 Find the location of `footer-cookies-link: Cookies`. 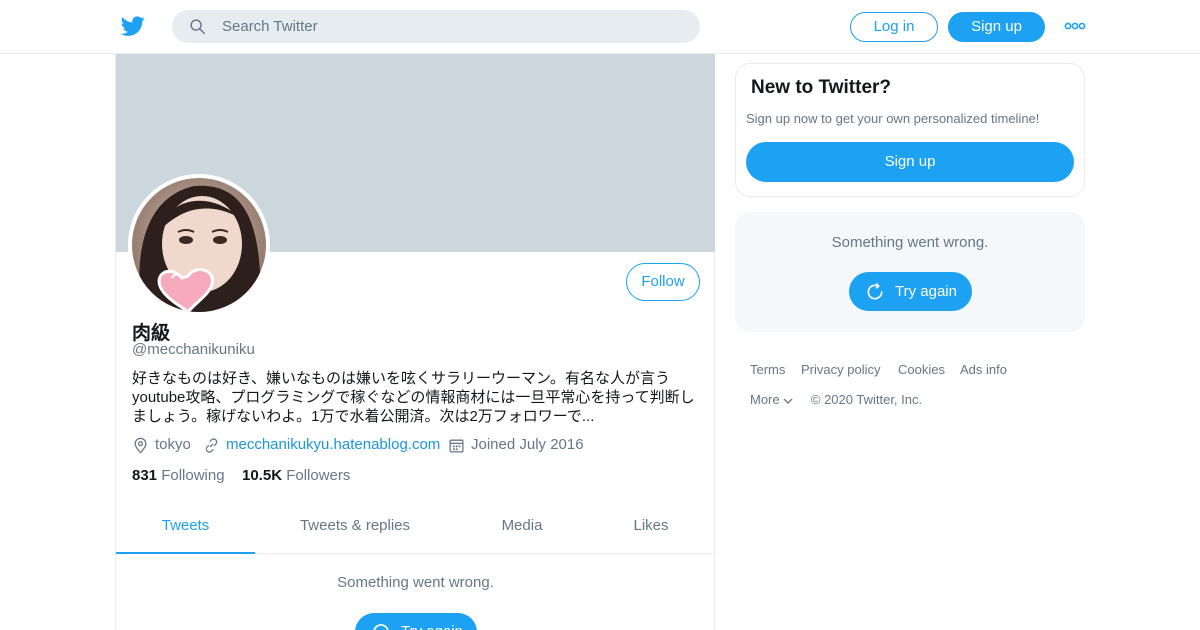

footer-cookies-link: Cookies is located at coordinates (921, 369).